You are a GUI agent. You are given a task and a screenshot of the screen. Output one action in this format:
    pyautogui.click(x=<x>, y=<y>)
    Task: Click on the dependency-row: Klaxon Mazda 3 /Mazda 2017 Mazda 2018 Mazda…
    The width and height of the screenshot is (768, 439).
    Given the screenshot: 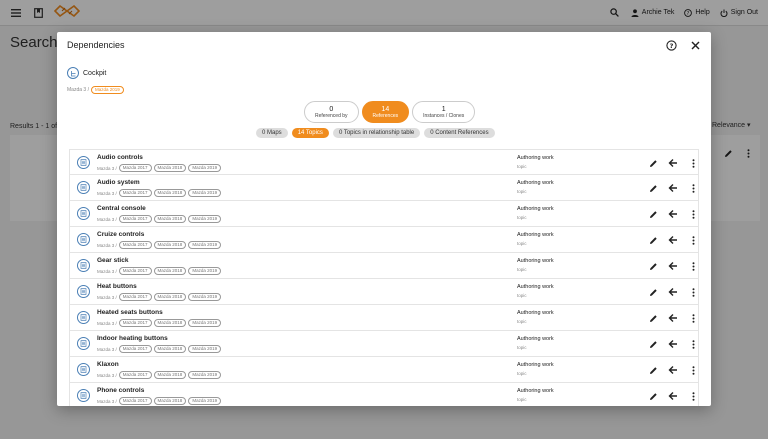 What is the action you would take?
    pyautogui.click(x=384, y=370)
    